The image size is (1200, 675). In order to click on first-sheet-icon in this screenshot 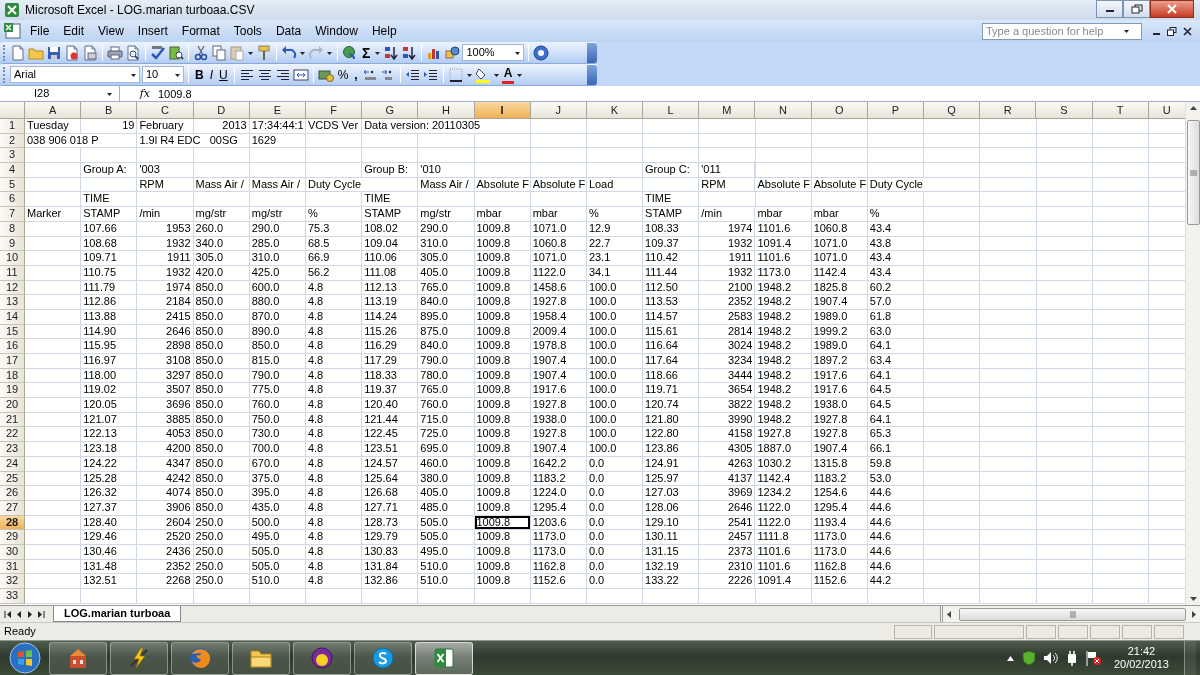, I will do `click(8, 614)`.